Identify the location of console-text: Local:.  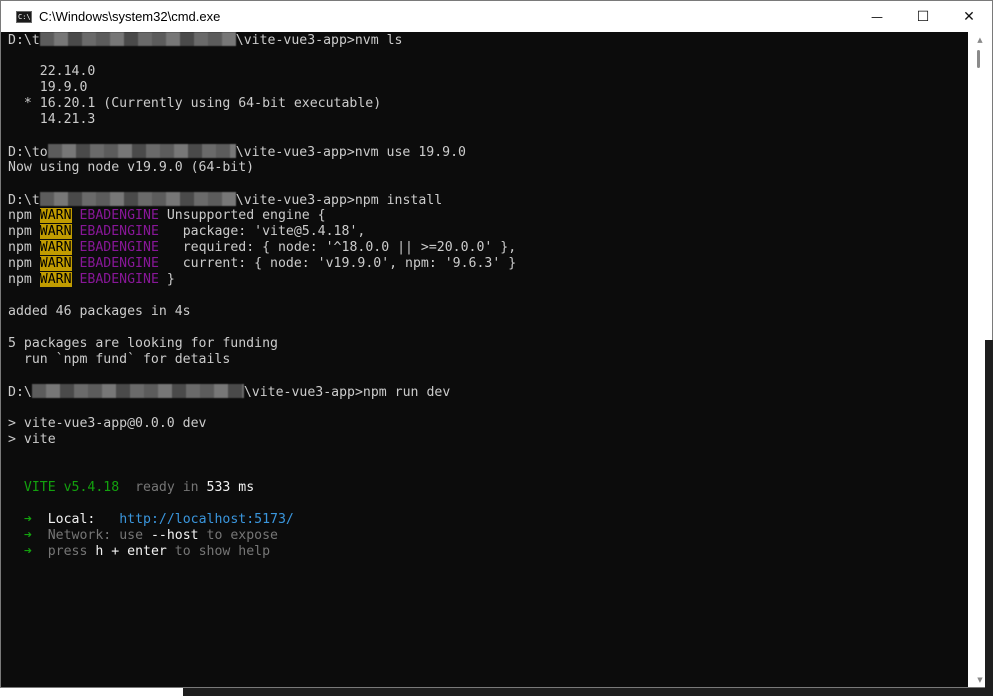
(71, 519).